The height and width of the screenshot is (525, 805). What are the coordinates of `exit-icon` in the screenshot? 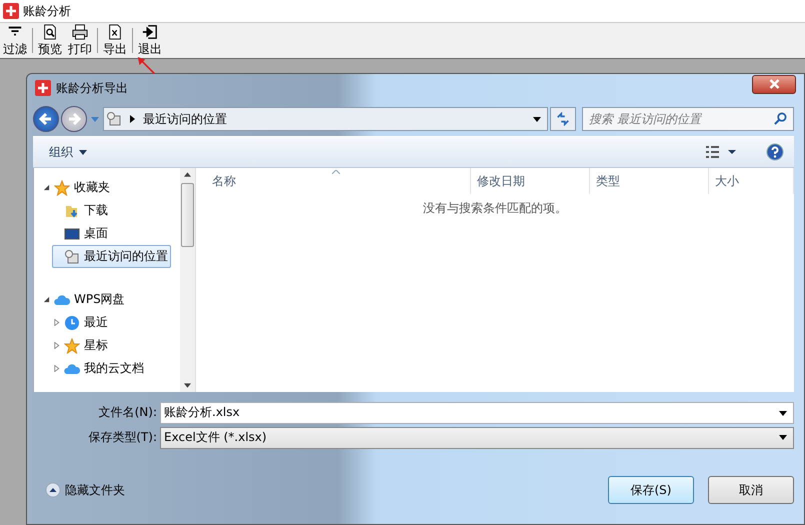 It's located at (150, 32).